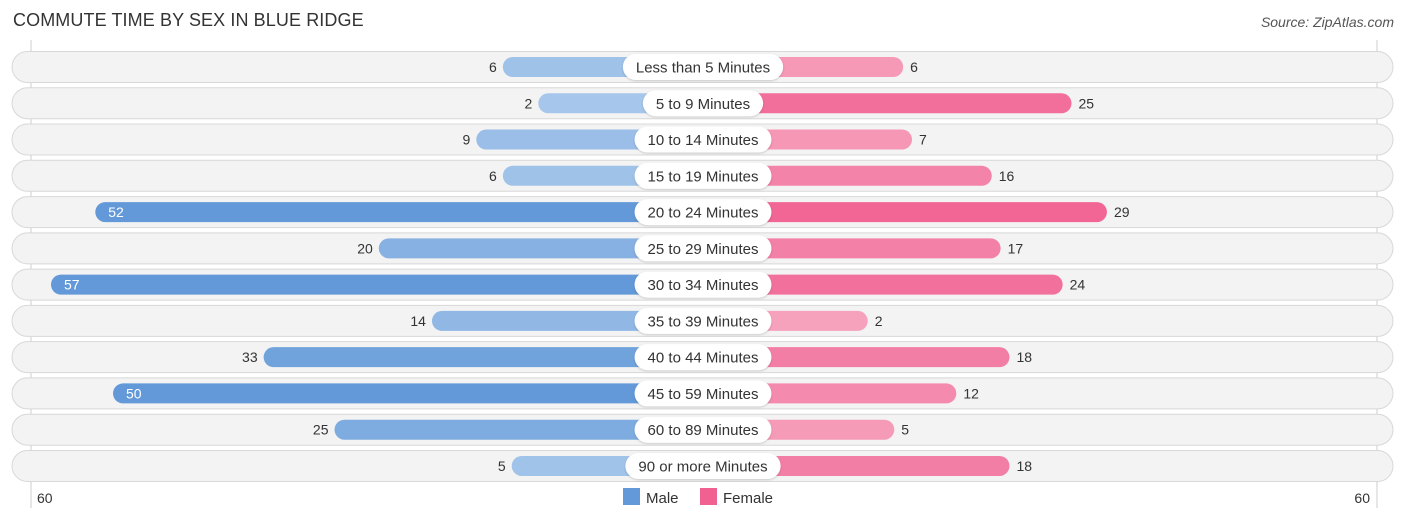  What do you see at coordinates (418, 321) in the screenshot?
I see `value-label-male: 14` at bounding box center [418, 321].